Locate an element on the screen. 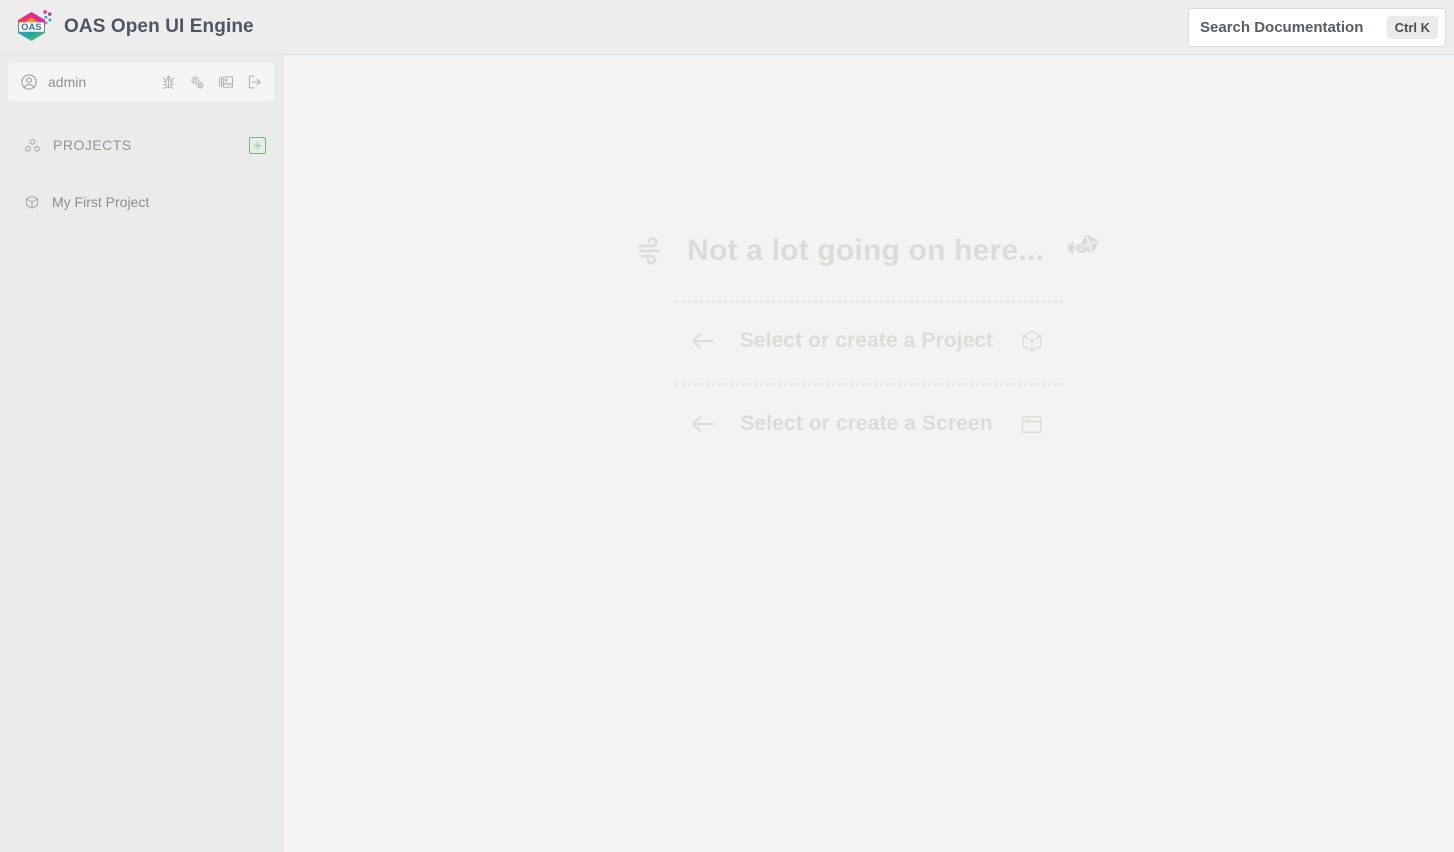  sidebar-item-label: My First Project is located at coordinates (101, 202).